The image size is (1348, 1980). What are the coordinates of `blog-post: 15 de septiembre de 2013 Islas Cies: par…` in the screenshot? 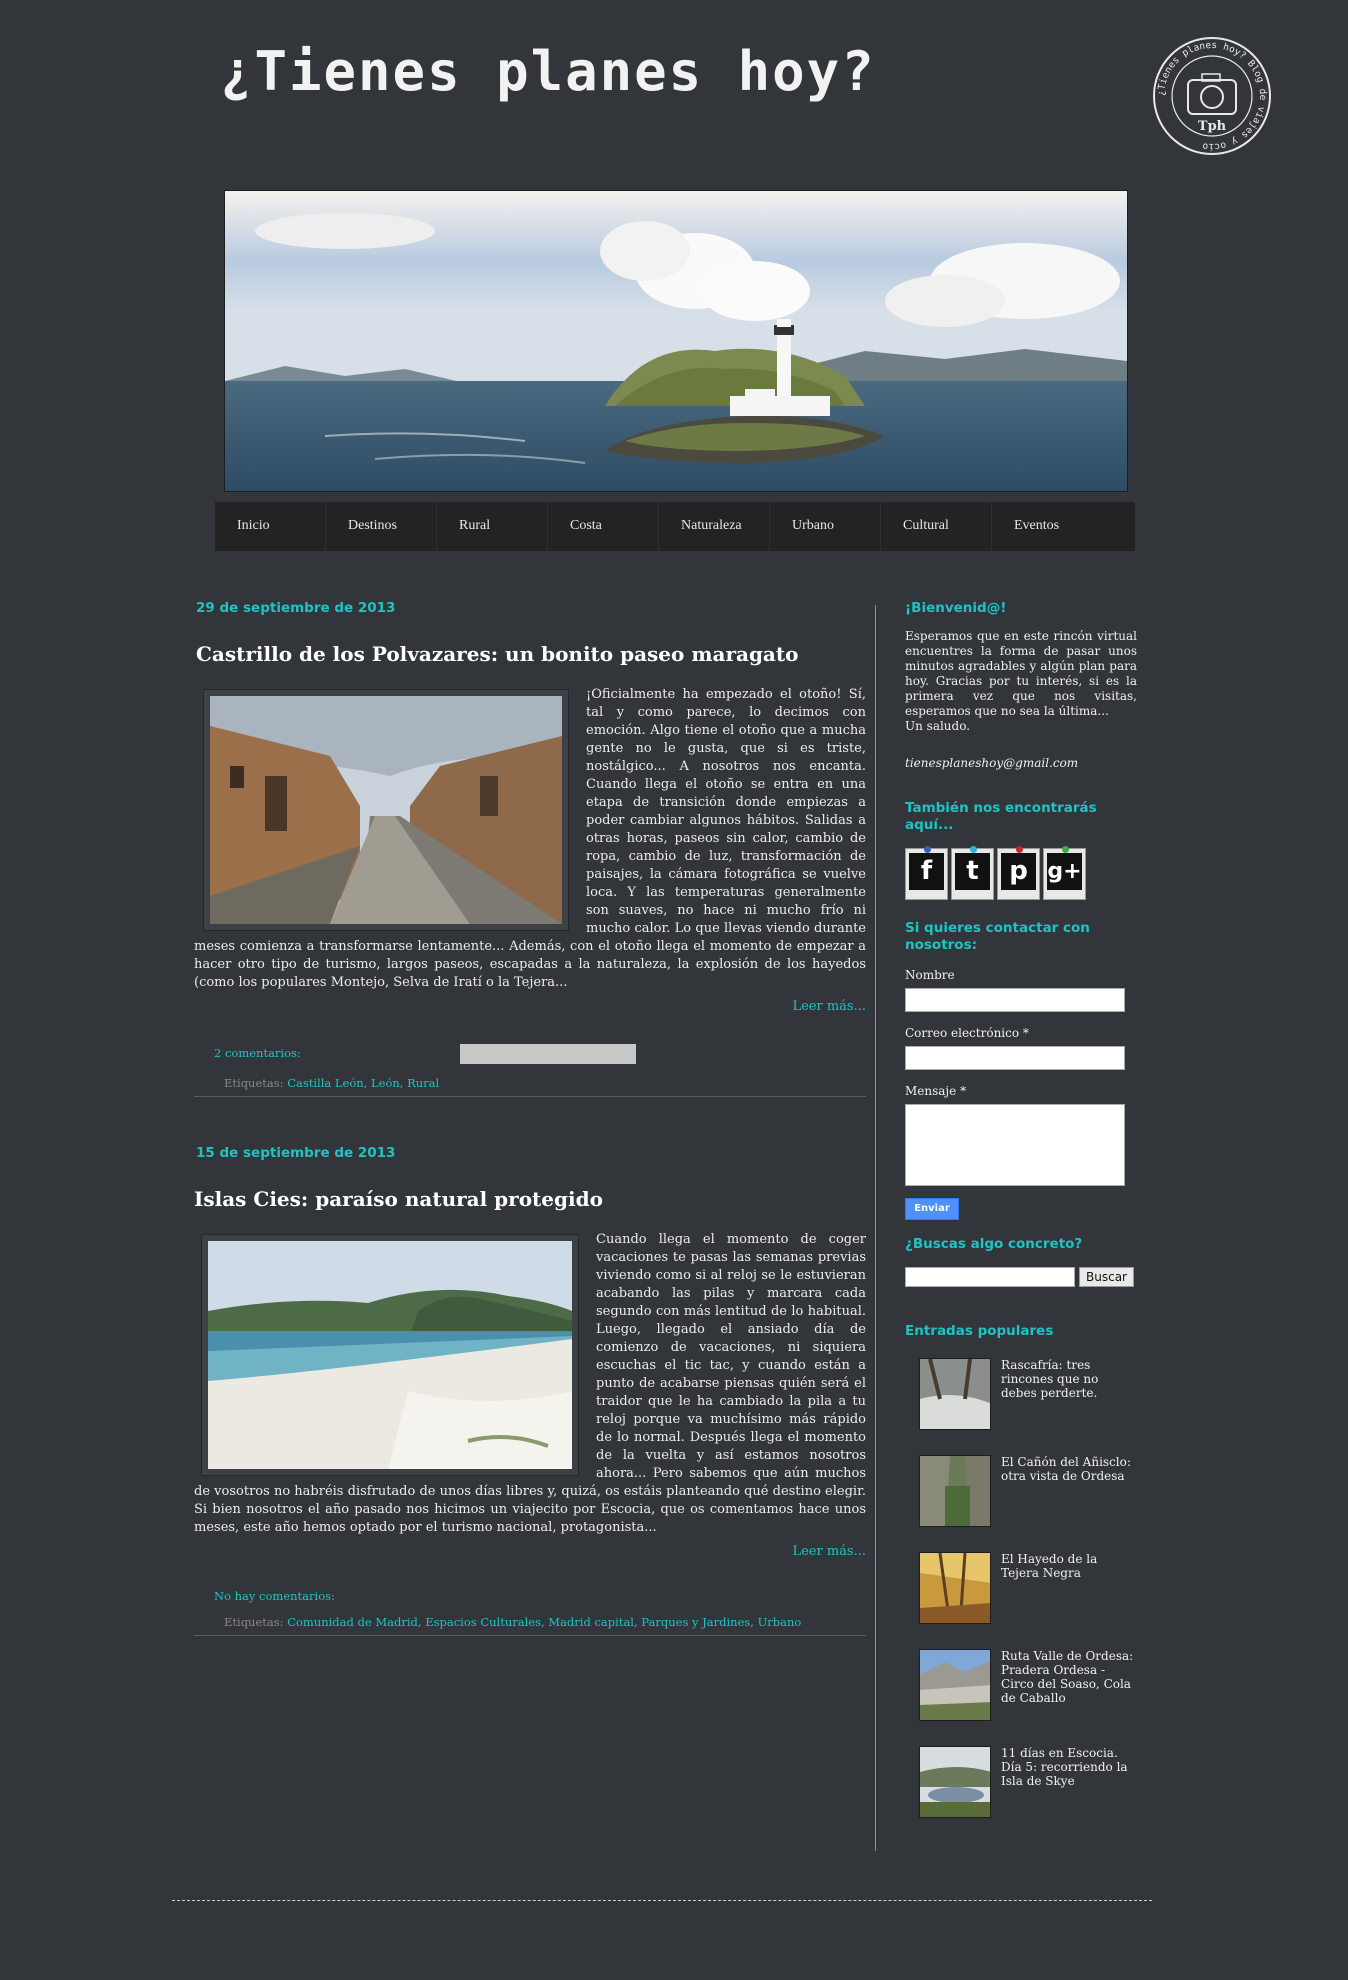 It's located at (530, 1390).